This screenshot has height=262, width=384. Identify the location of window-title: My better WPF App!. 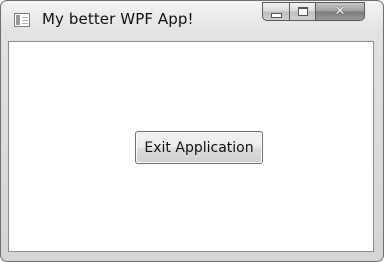
(118, 19).